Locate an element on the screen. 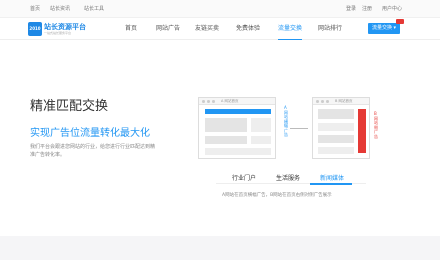 This screenshot has width=440, height=260. nav-item-site-ads: 网站广告 is located at coordinates (168, 29).